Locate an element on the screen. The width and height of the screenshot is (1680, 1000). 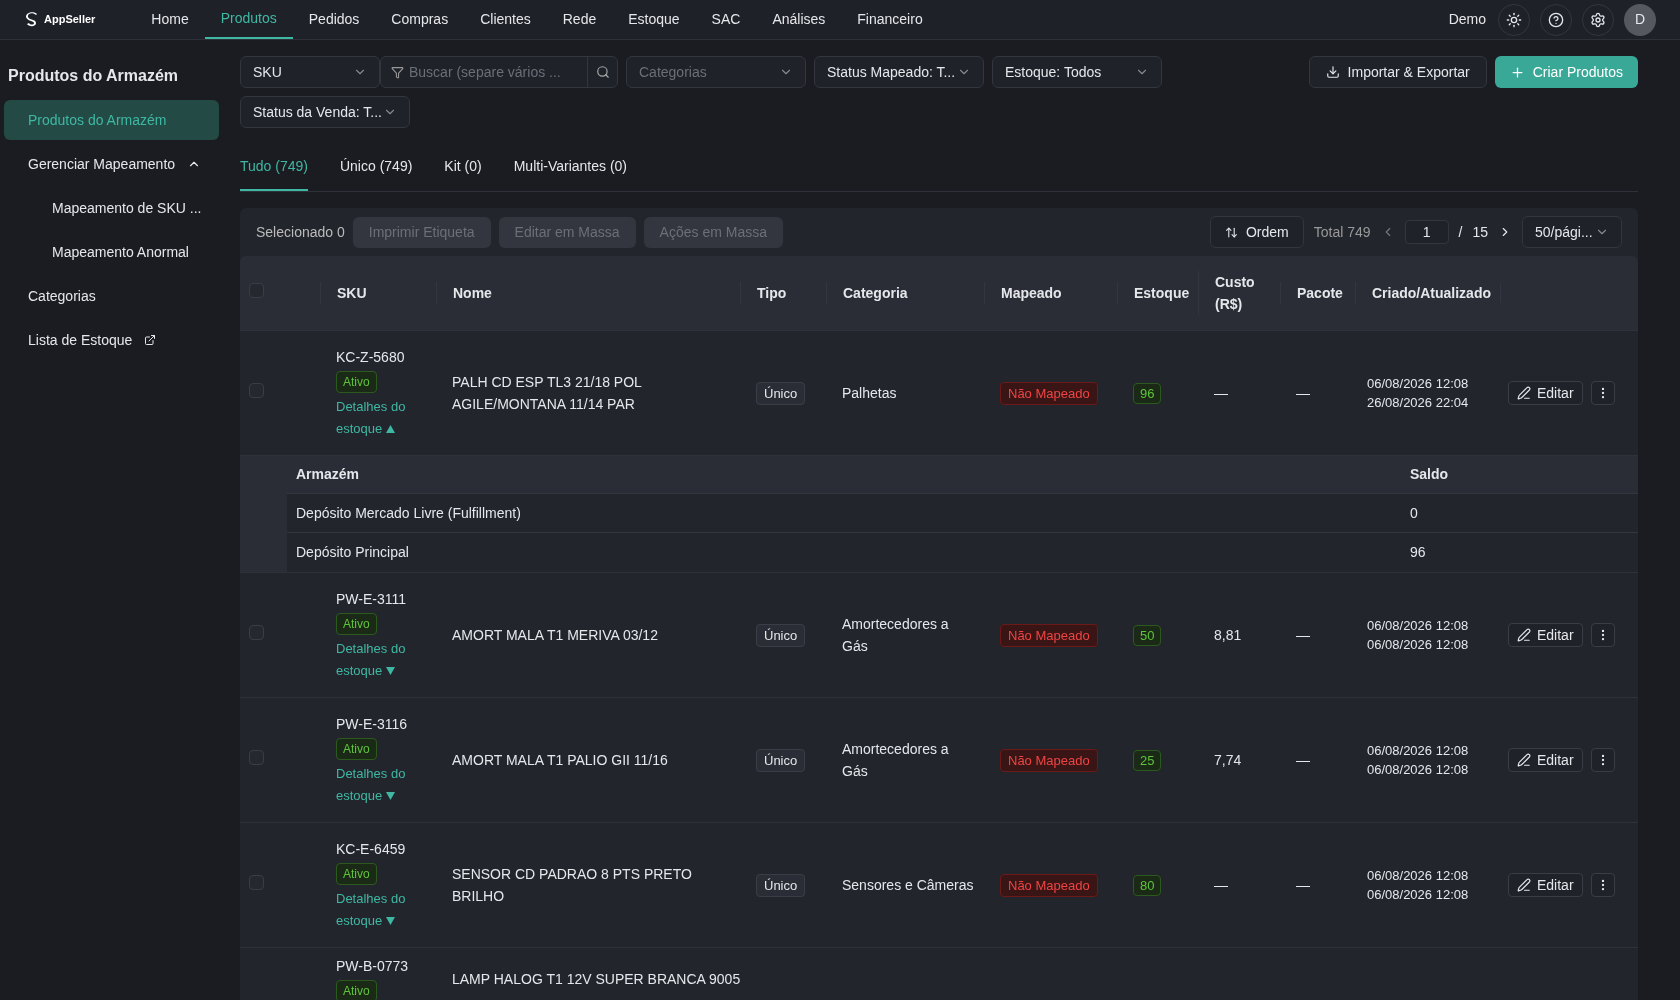
column-header: Custo (R$) is located at coordinates (1235, 293).